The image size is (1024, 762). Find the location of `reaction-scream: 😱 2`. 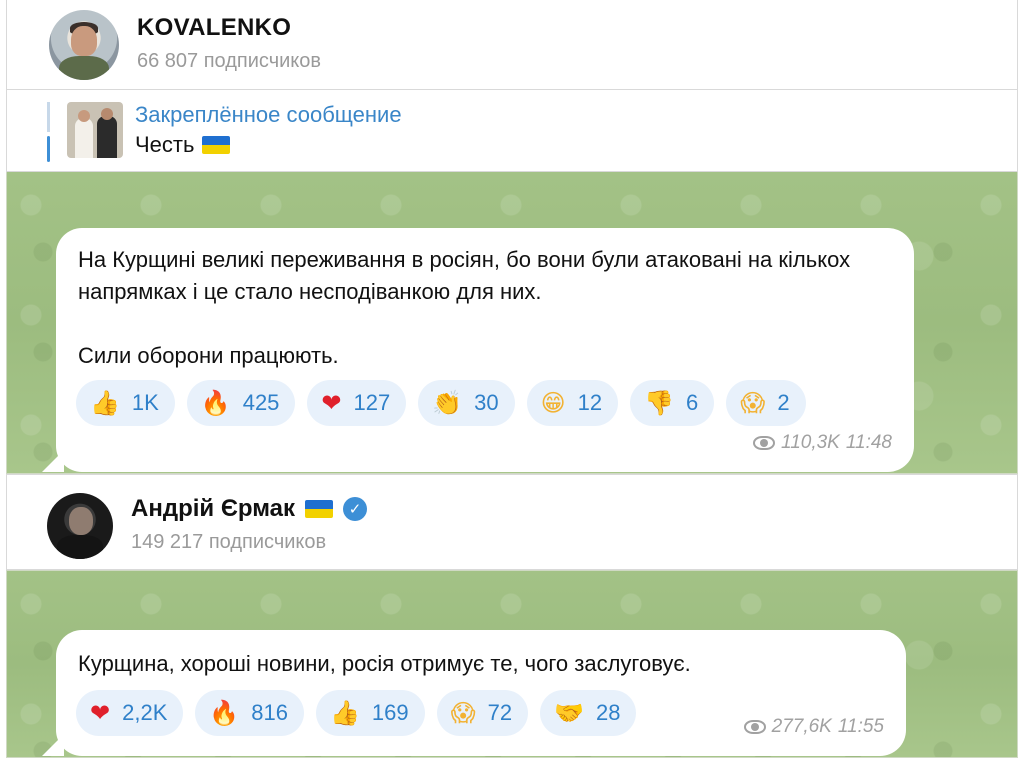

reaction-scream: 😱 2 is located at coordinates (766, 403).